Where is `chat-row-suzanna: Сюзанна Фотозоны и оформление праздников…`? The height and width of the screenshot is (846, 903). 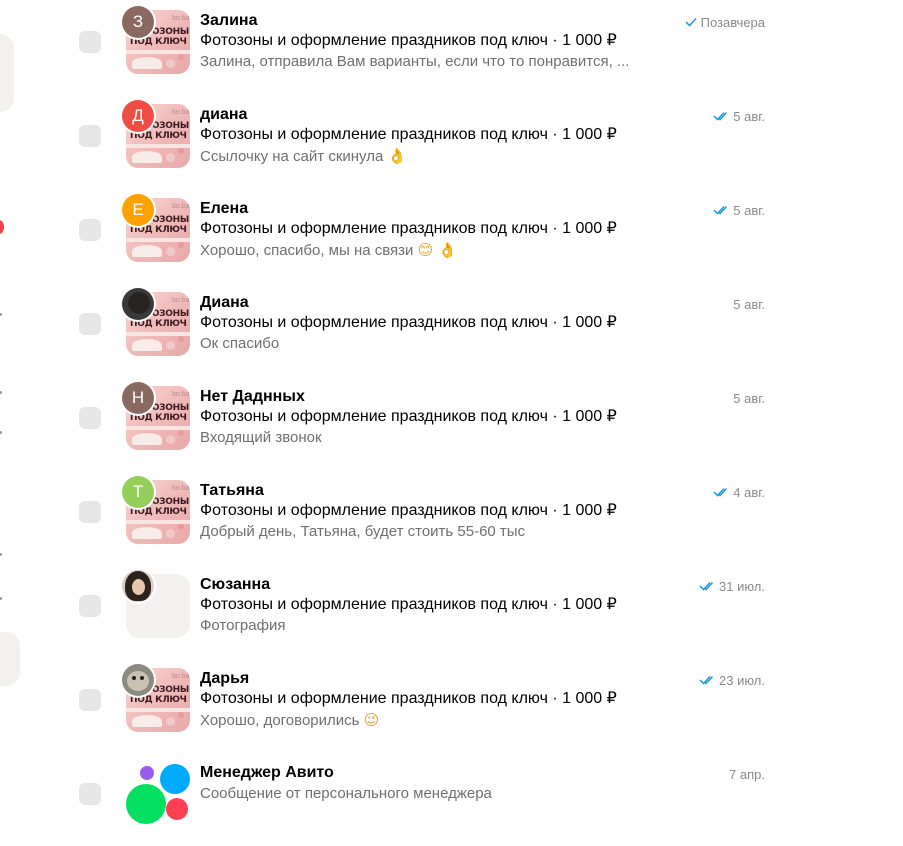 chat-row-suzanna: Сюзанна Фотозоны и оформление праздников… is located at coordinates (481, 611).